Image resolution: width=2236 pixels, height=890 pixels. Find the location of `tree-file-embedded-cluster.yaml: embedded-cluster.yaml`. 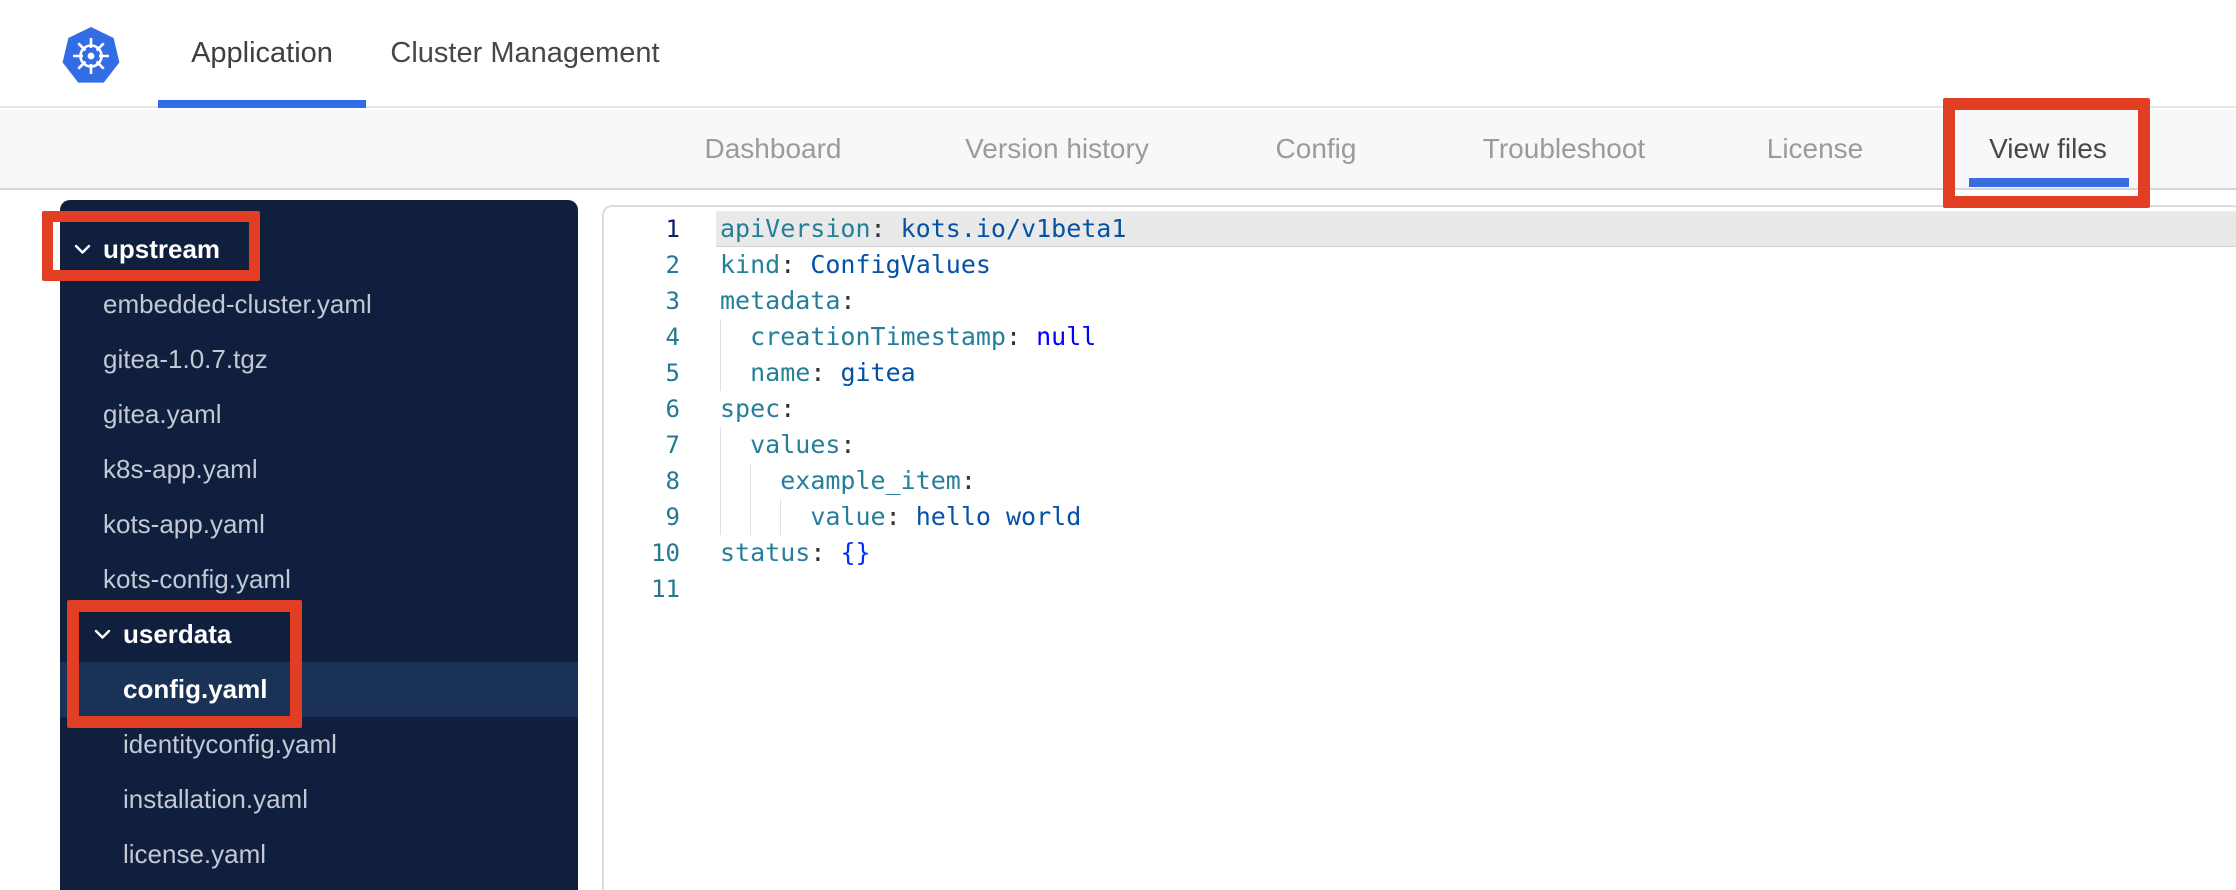

tree-file-embedded-cluster.yaml: embedded-cluster.yaml is located at coordinates (319, 304).